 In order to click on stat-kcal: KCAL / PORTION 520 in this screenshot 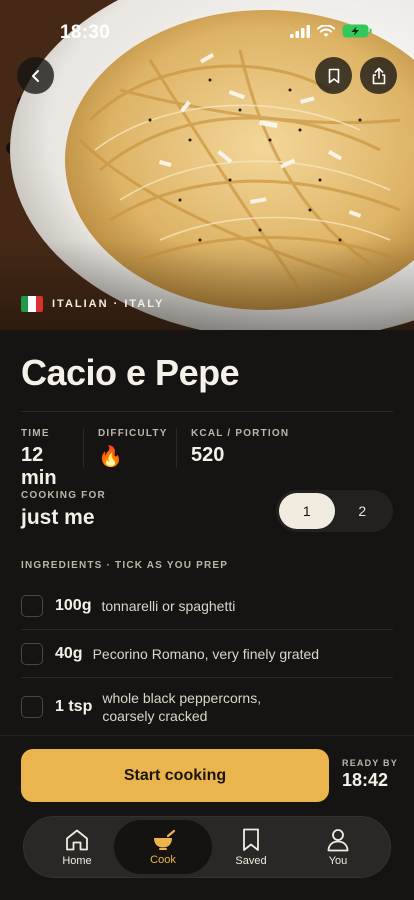, I will do `click(261, 448)`.